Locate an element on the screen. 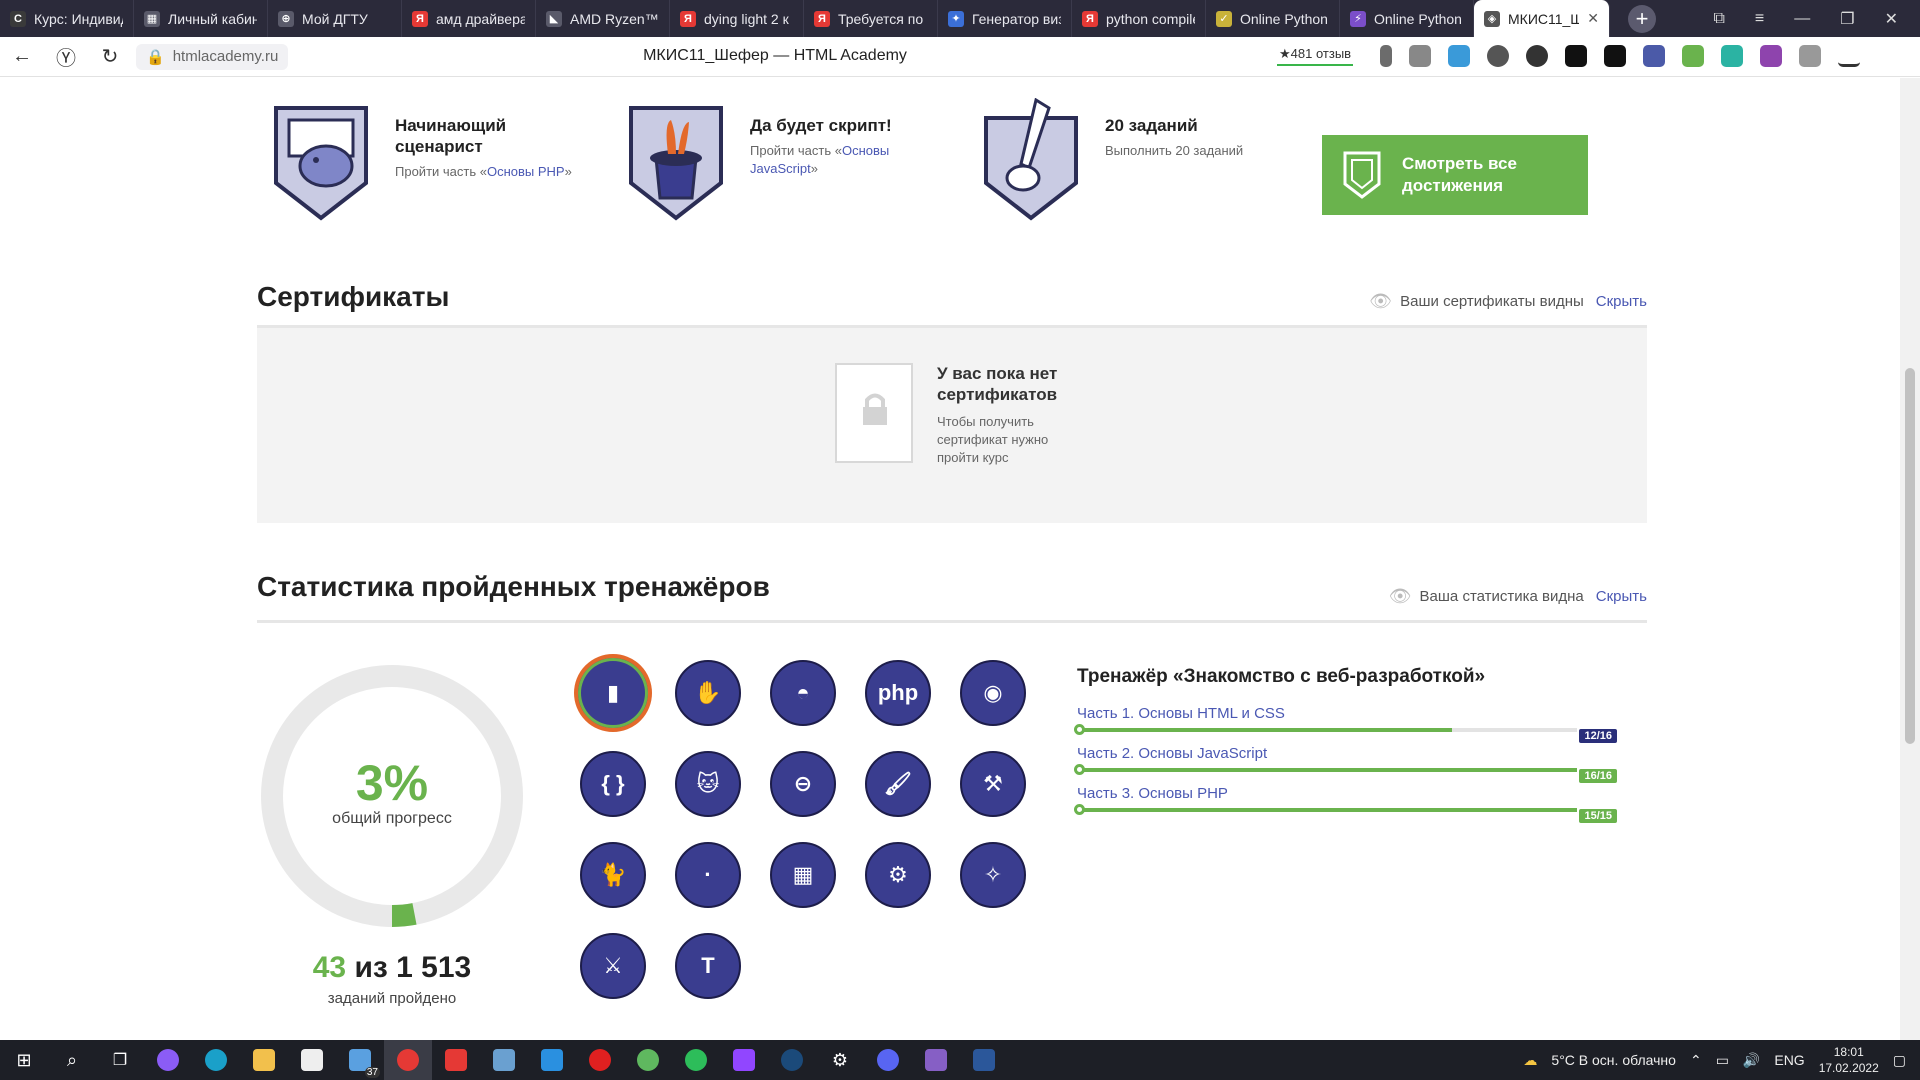 This screenshot has height=1080, width=1920. mail-icon: 37 is located at coordinates (360, 1060).